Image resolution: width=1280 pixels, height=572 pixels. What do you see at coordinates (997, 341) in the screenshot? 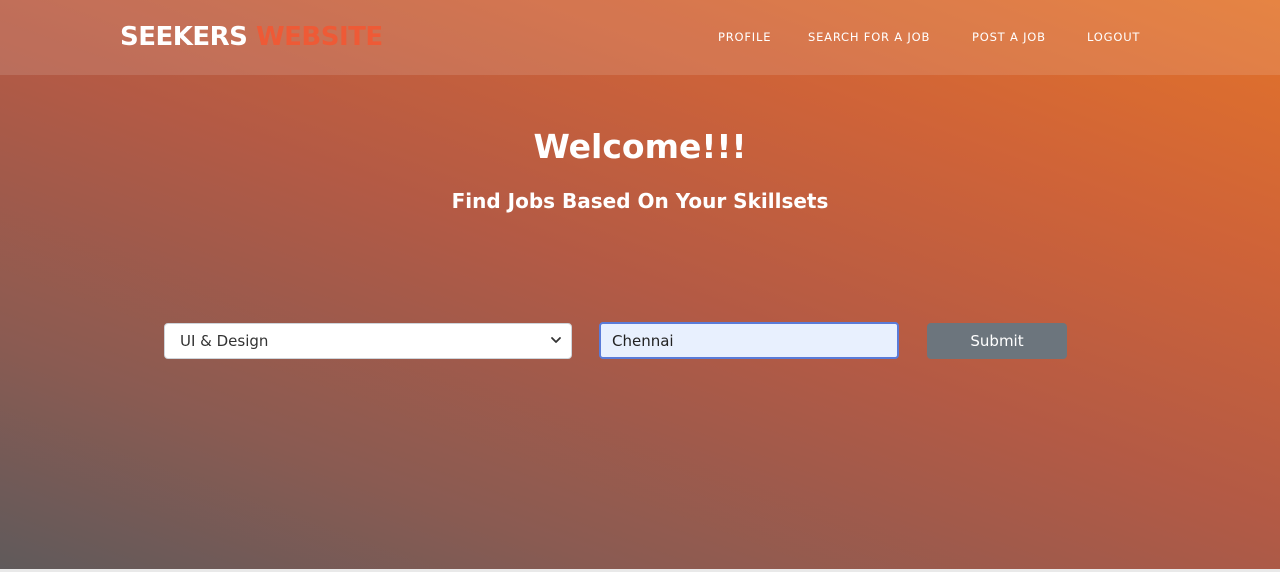
I see `submit-button: Submit` at bounding box center [997, 341].